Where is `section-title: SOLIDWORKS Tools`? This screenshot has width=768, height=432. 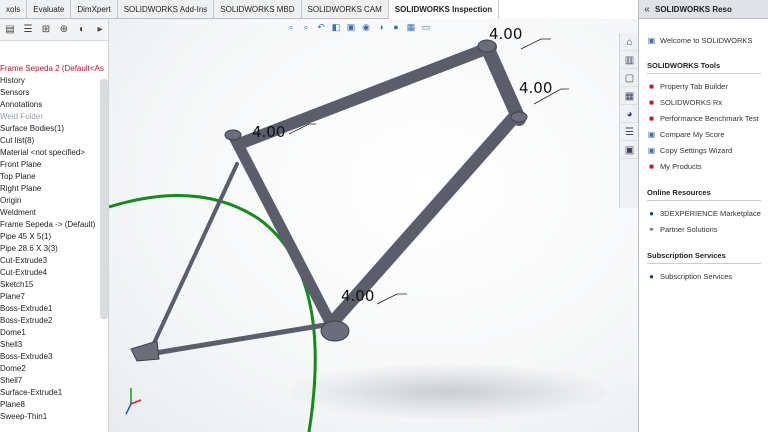 section-title: SOLIDWORKS Tools is located at coordinates (684, 65).